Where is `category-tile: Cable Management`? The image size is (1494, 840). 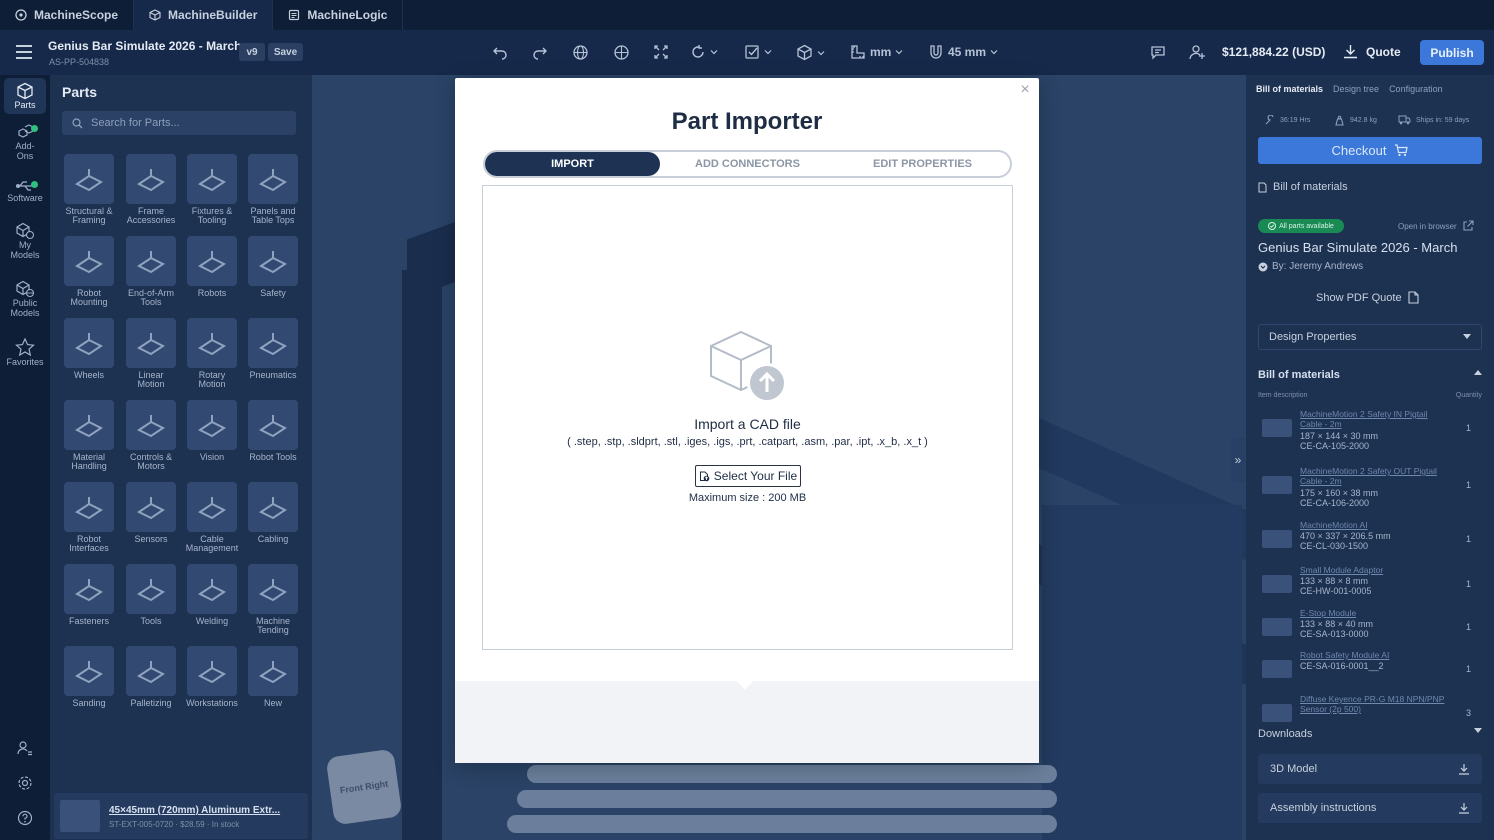 category-tile: Cable Management is located at coordinates (212, 517).